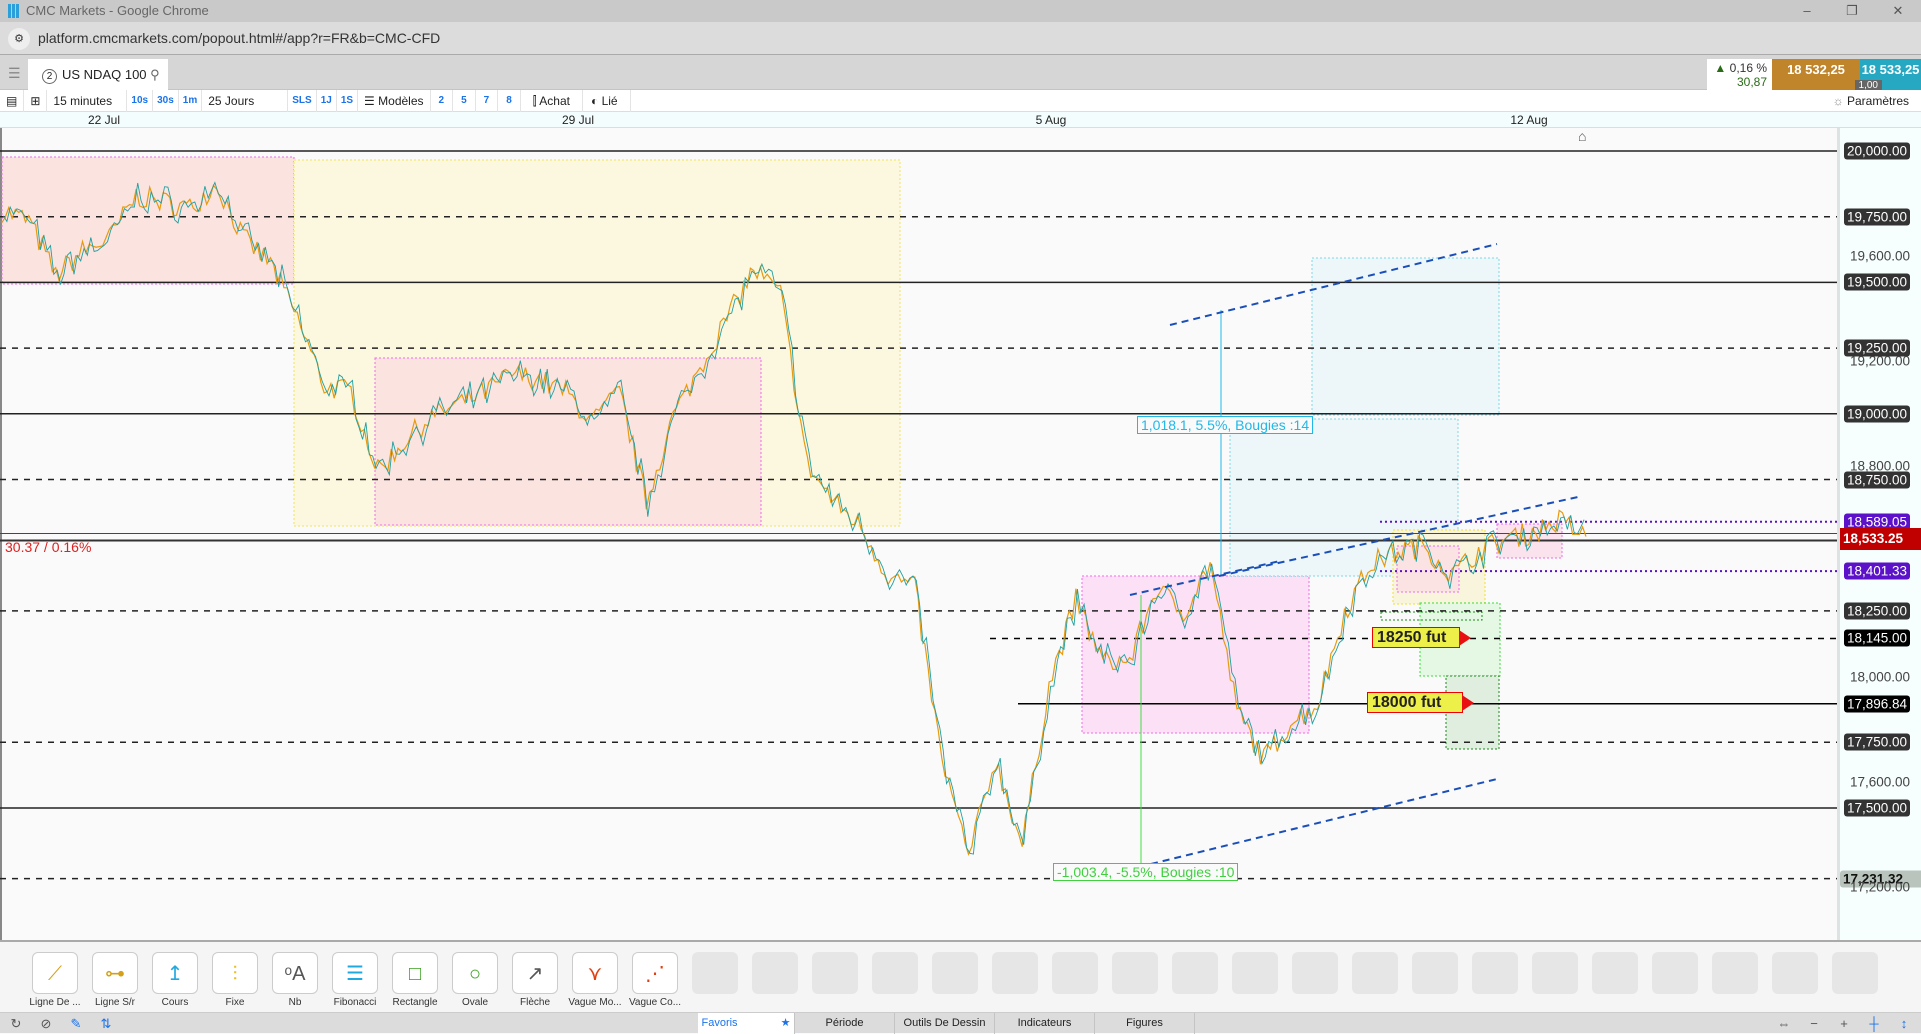  Describe the element at coordinates (235, 973) in the screenshot. I see `tool-fixe: ⫶` at that location.